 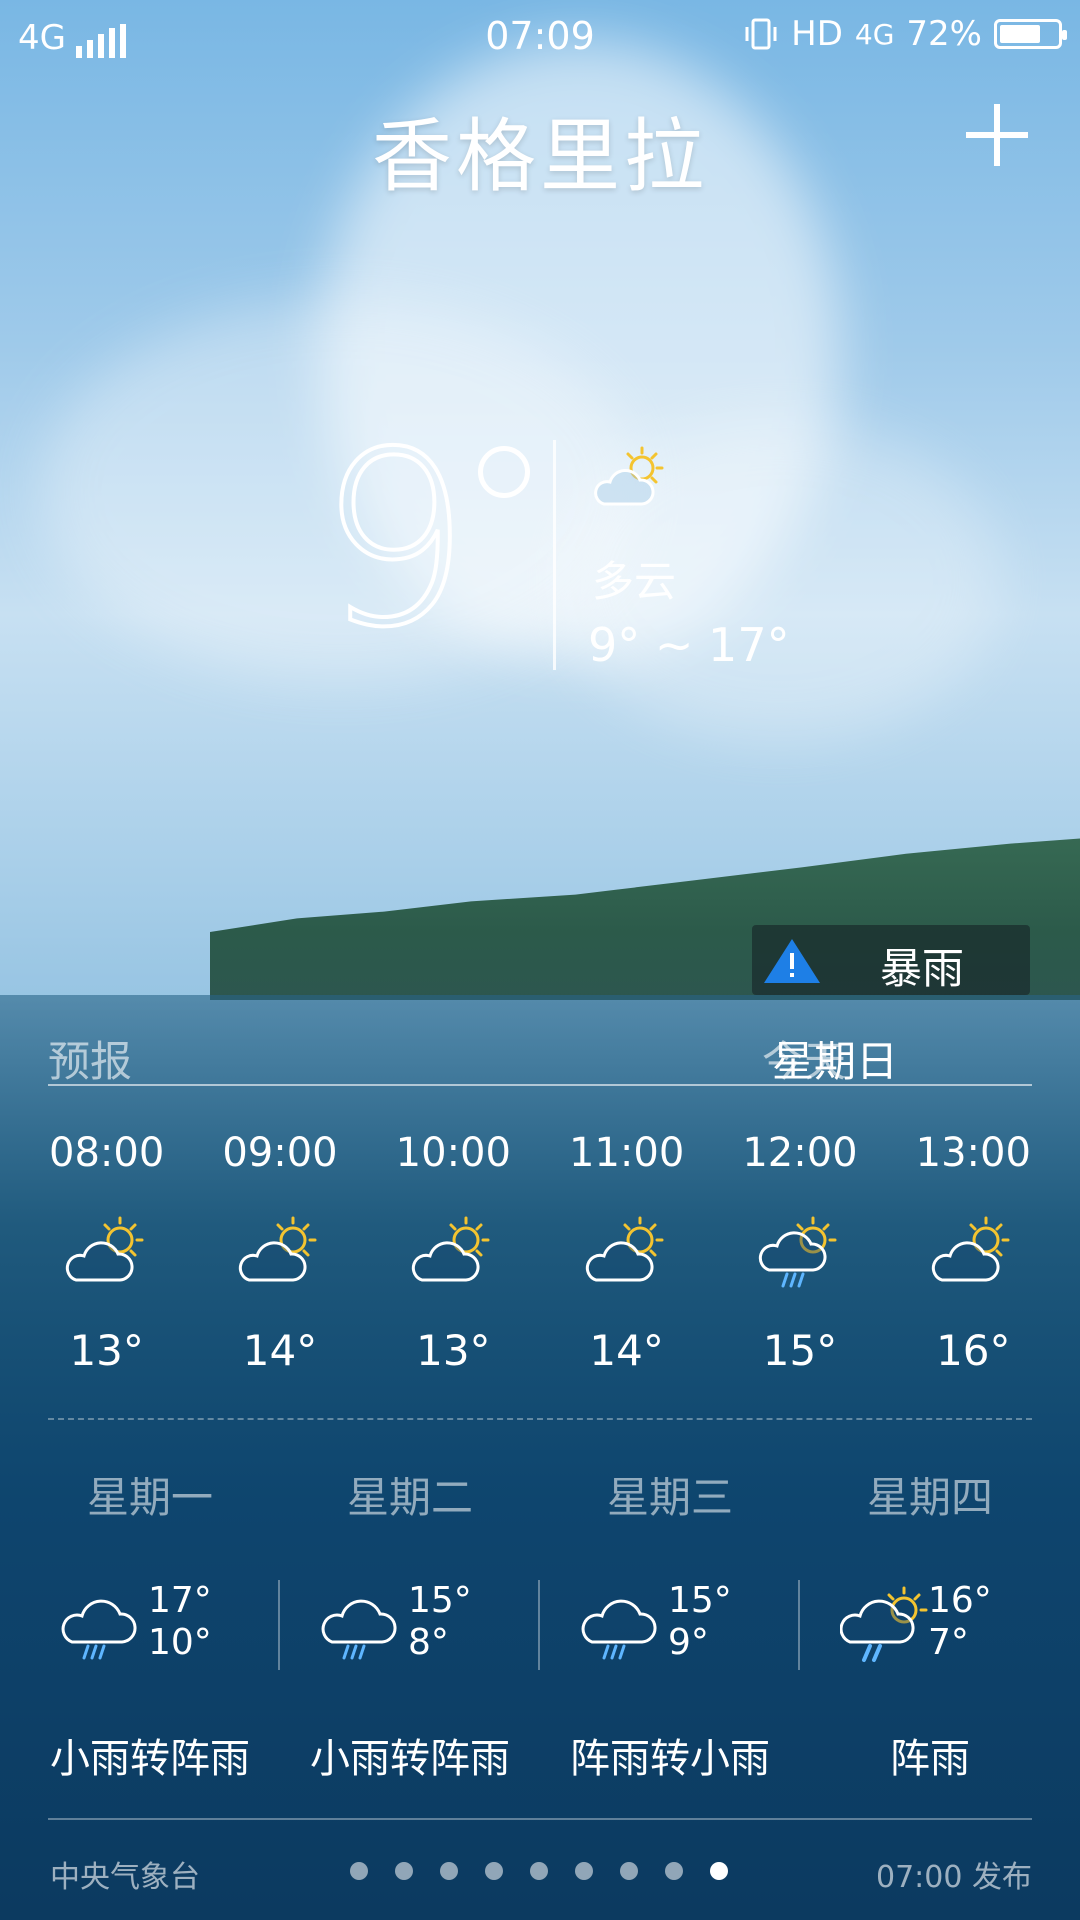 What do you see at coordinates (905, 34) in the screenshot?
I see `status-right: HD 4G 72%` at bounding box center [905, 34].